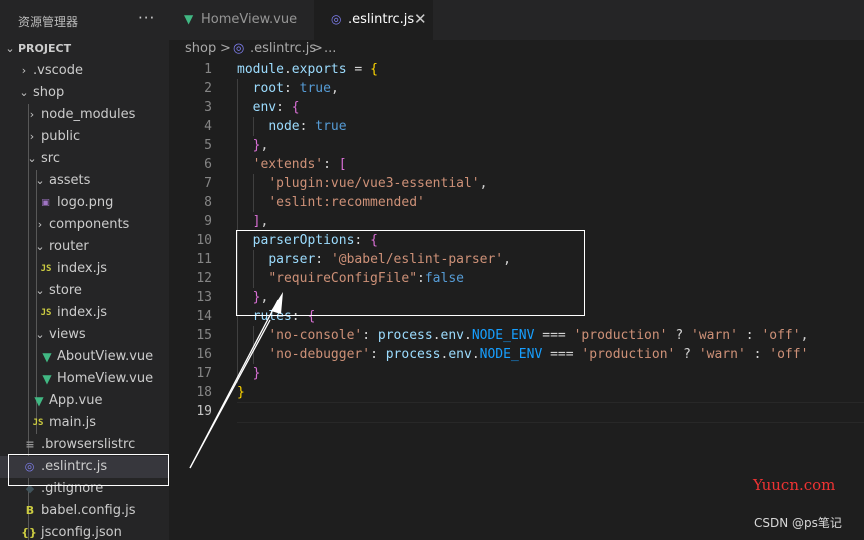 This screenshot has width=864, height=540. Describe the element at coordinates (798, 523) in the screenshot. I see `watermark-credit: CSDN @ps笔记` at that location.